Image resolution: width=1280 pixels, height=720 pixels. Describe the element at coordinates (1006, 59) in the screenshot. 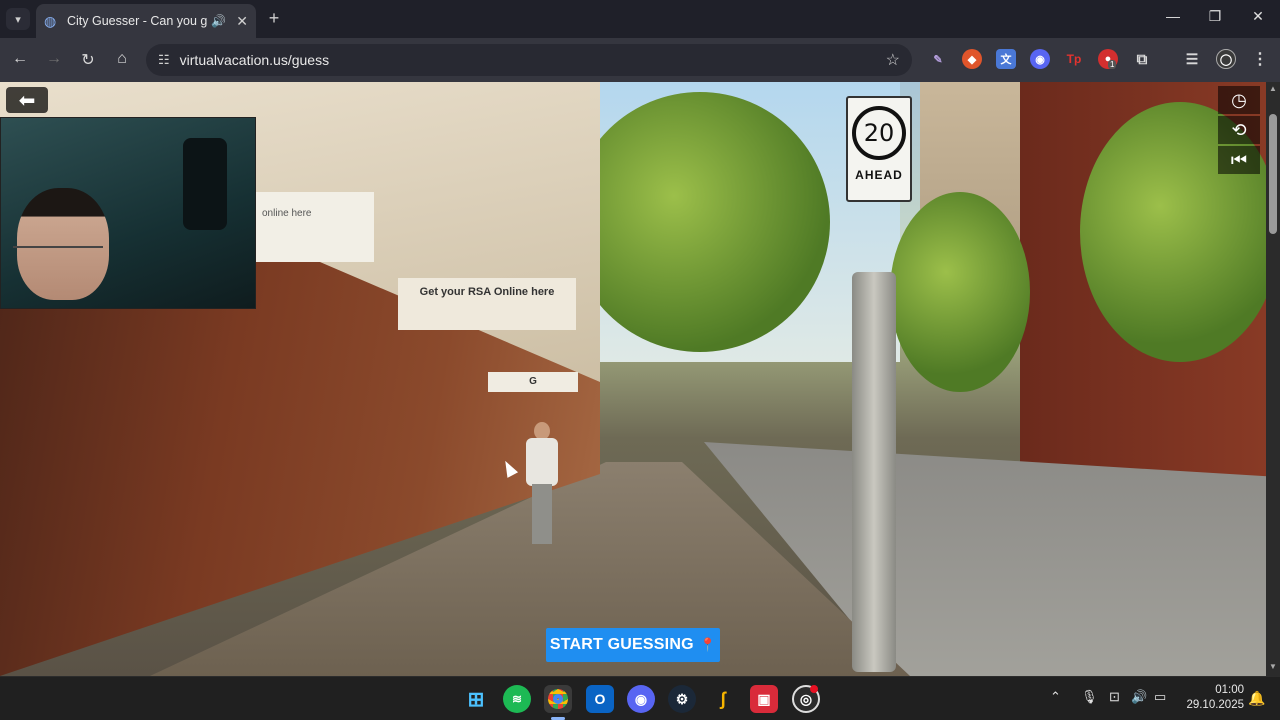

I see `translate-extension-icon: 文` at that location.